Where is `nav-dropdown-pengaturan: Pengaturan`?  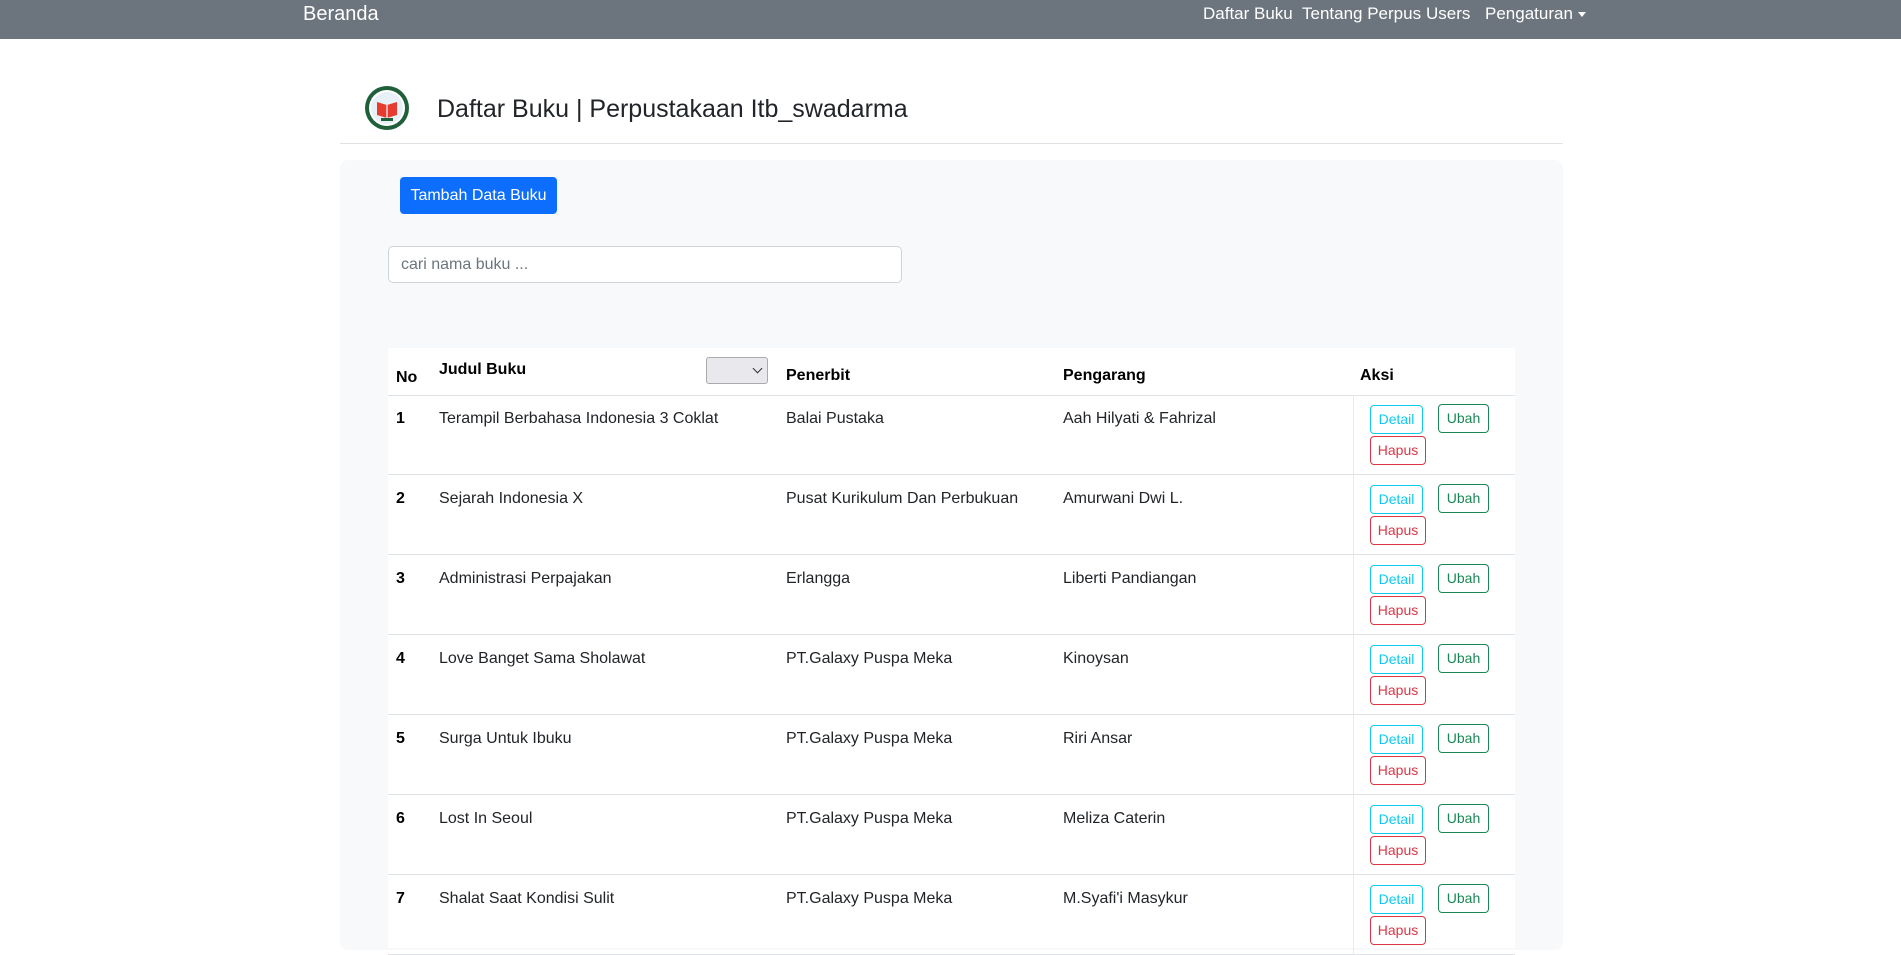
nav-dropdown-pengaturan: Pengaturan is located at coordinates (1535, 14).